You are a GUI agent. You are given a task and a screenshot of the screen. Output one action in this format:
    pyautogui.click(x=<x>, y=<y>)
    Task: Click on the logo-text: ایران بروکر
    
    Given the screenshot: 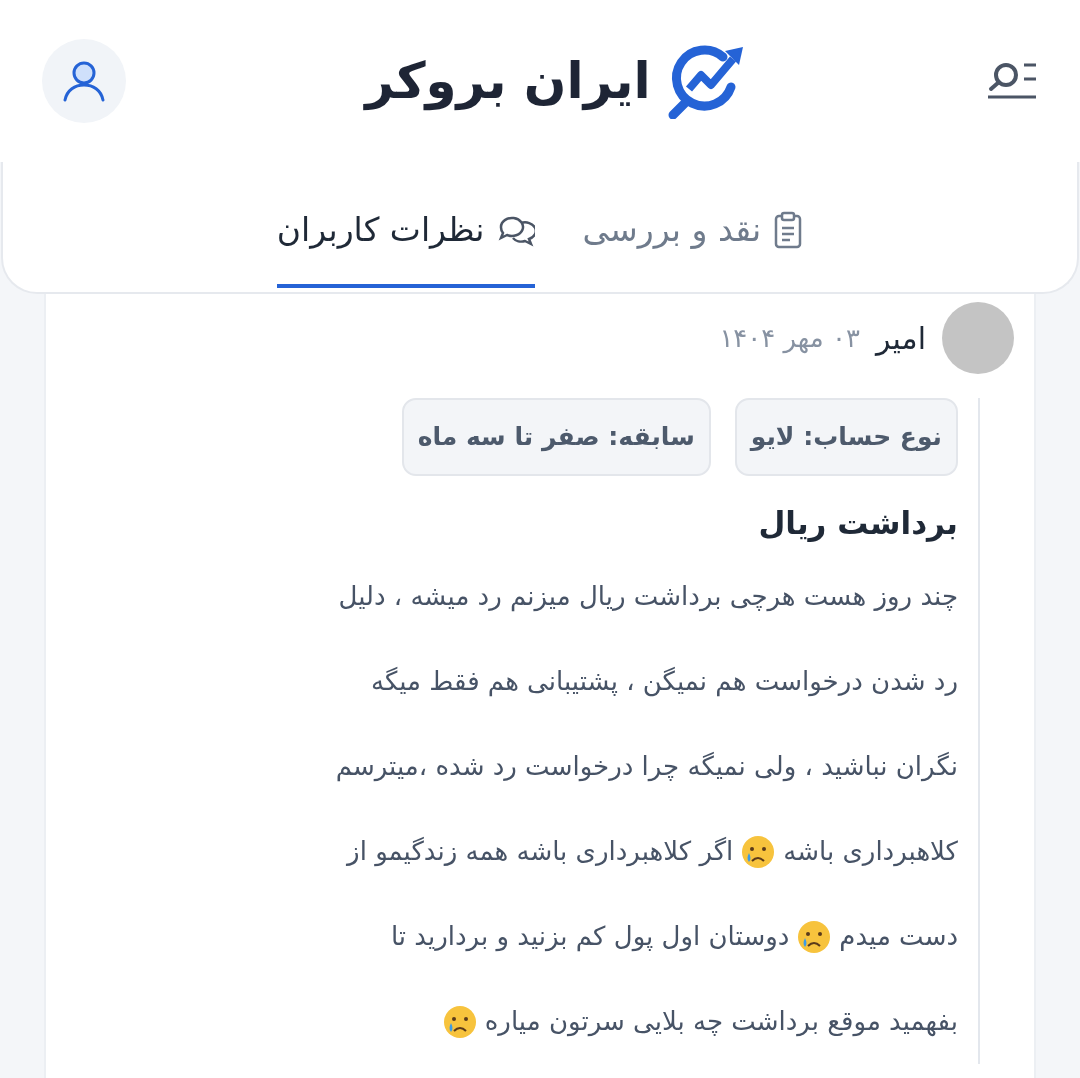 What is the action you would take?
    pyautogui.click(x=508, y=81)
    